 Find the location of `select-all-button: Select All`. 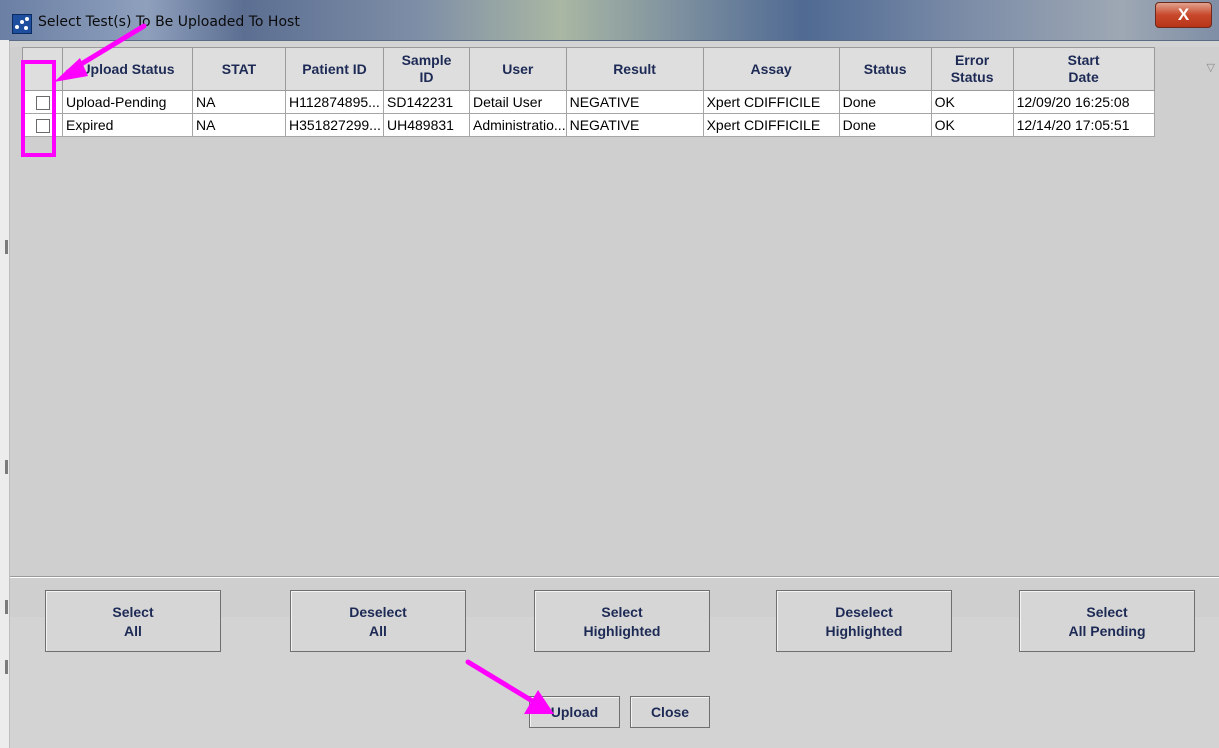

select-all-button: Select All is located at coordinates (133, 621).